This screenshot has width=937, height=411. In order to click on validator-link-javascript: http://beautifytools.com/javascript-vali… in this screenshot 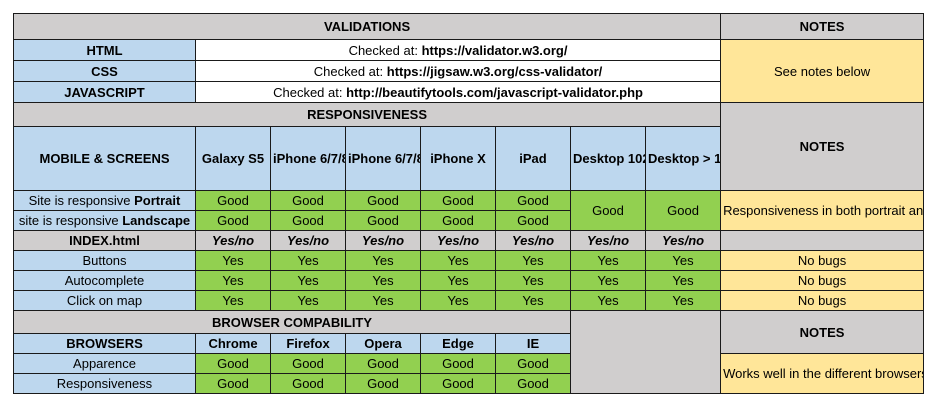, I will do `click(494, 92)`.